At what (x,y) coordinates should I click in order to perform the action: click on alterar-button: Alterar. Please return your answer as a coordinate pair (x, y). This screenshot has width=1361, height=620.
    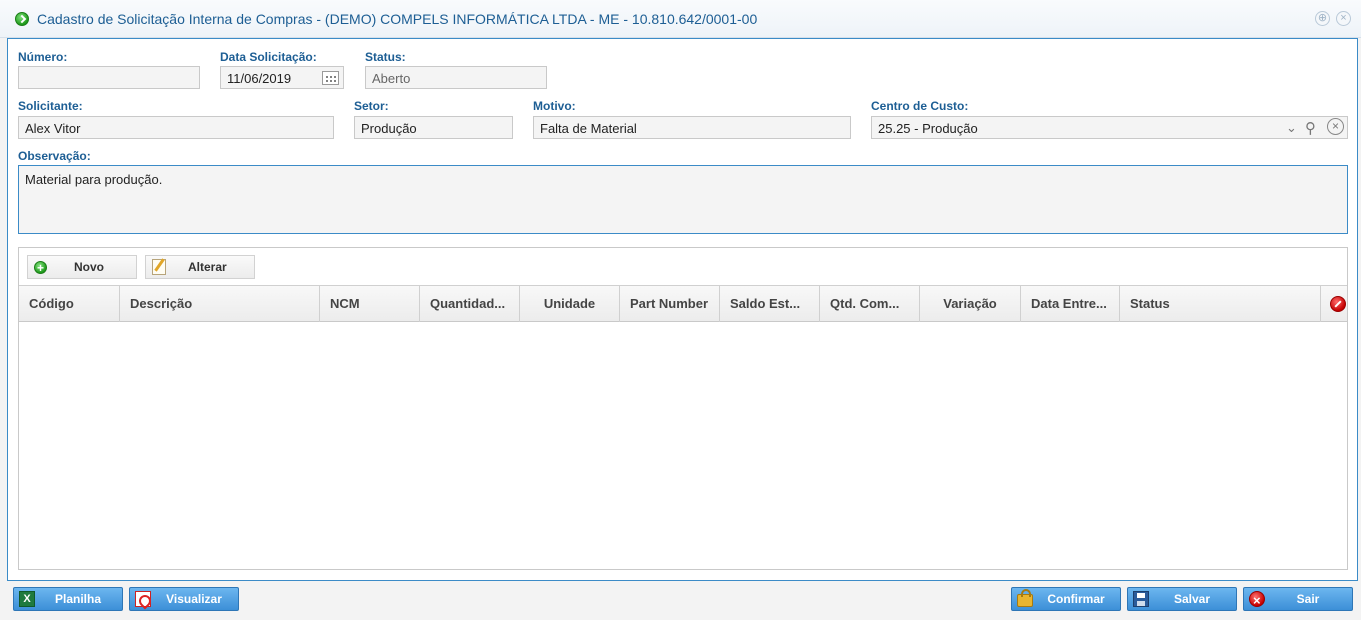
    Looking at the image, I should click on (200, 267).